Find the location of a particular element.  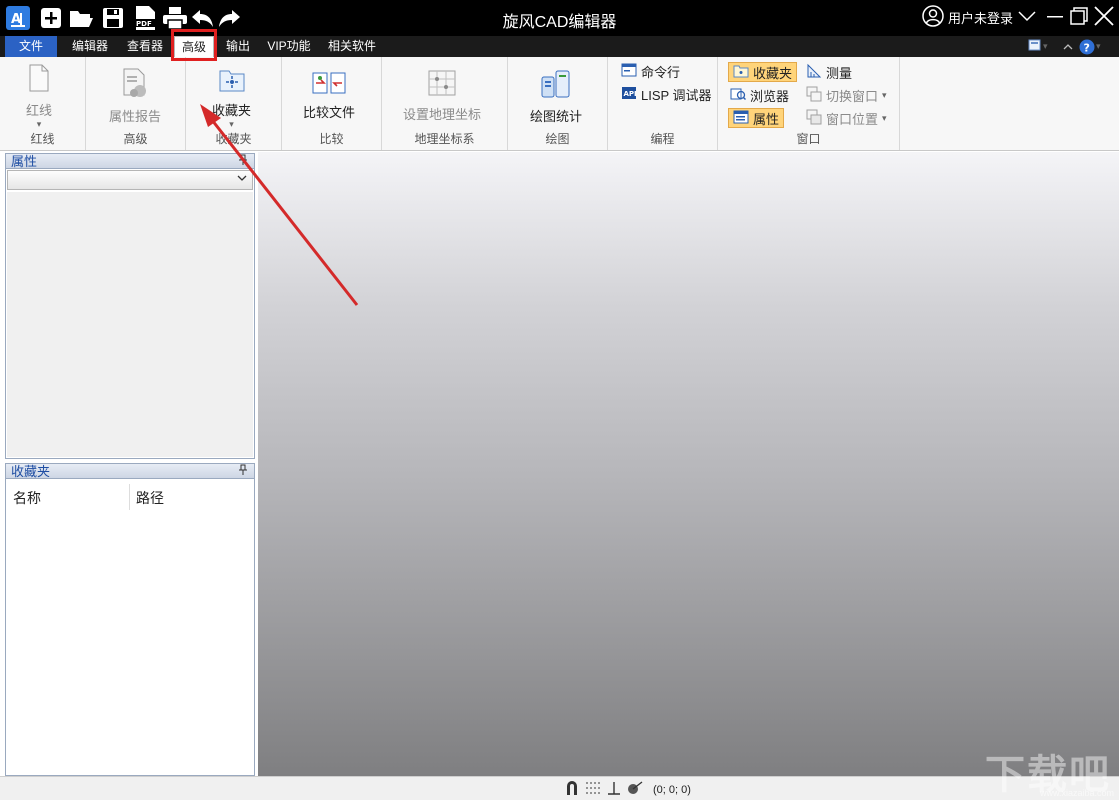

maximize-icon is located at coordinates (1079, 16).